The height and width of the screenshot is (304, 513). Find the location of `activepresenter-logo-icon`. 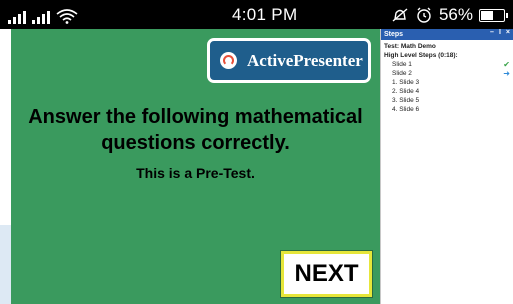

activepresenter-logo-icon is located at coordinates (228, 60).